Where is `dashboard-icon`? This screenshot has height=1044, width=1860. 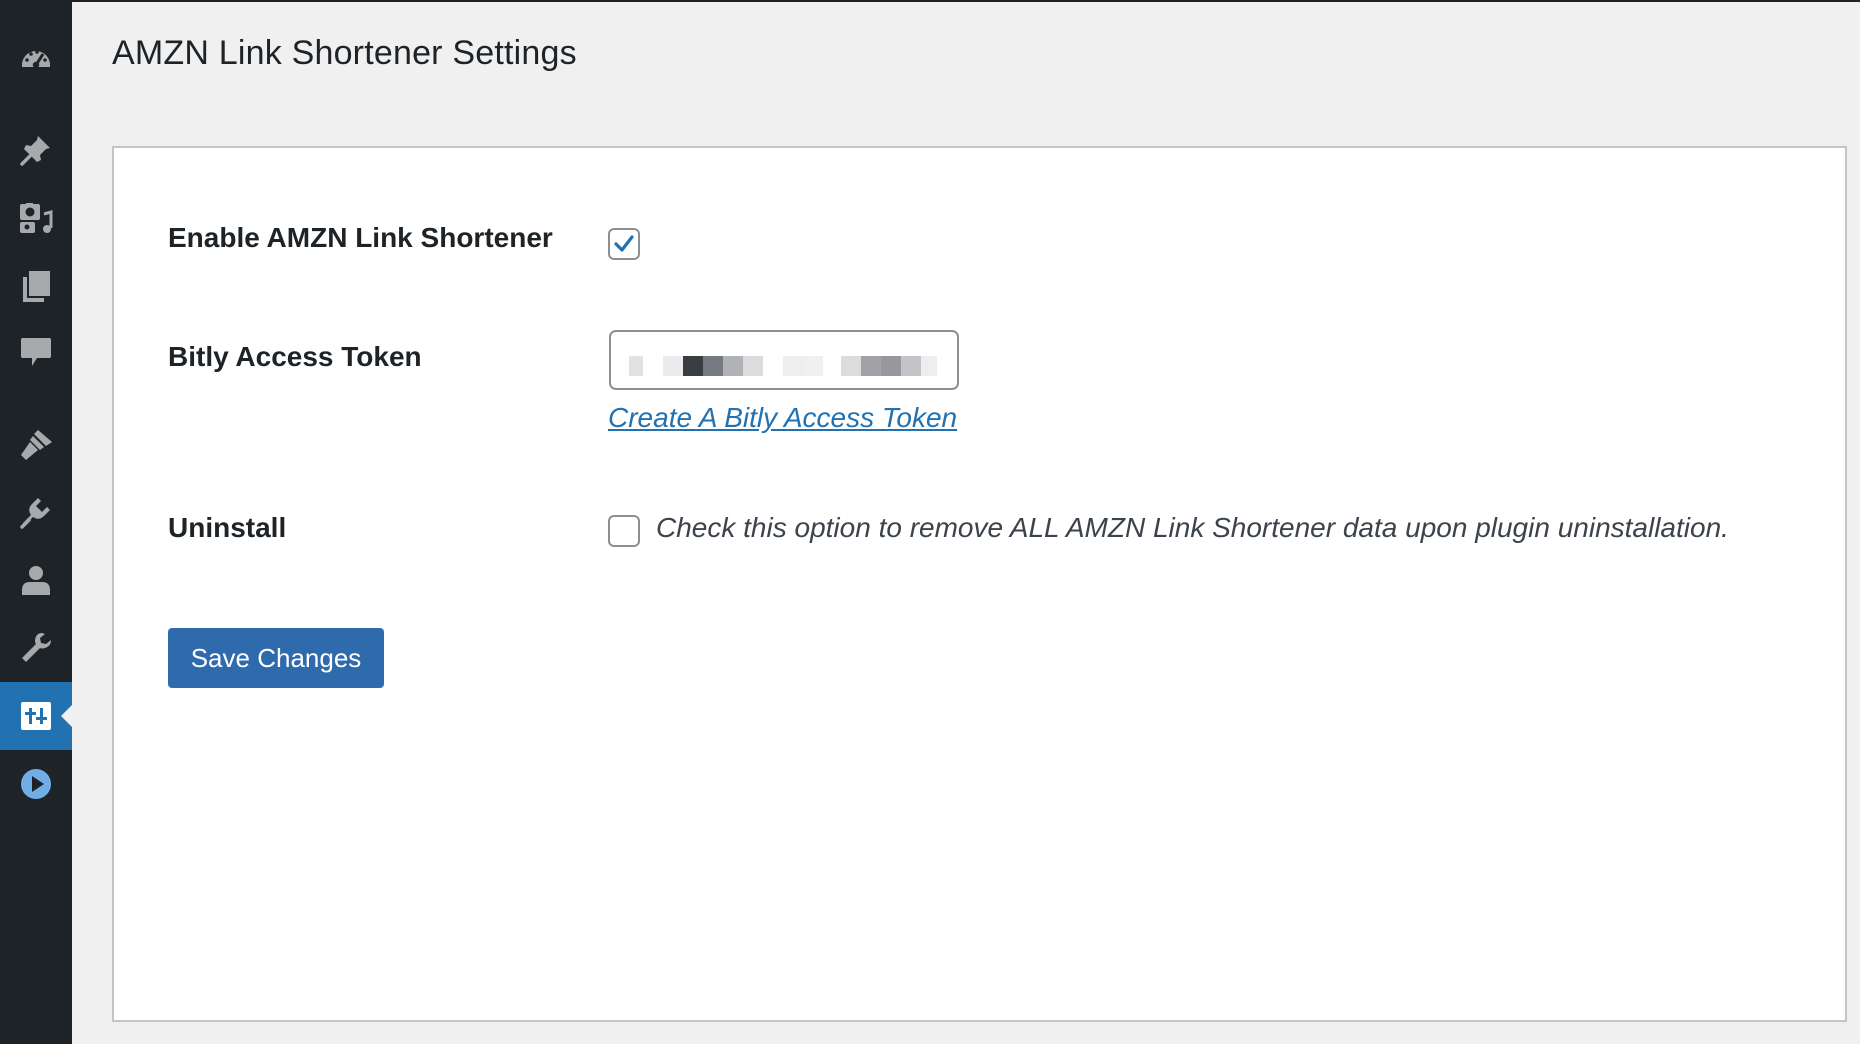 dashboard-icon is located at coordinates (36, 59).